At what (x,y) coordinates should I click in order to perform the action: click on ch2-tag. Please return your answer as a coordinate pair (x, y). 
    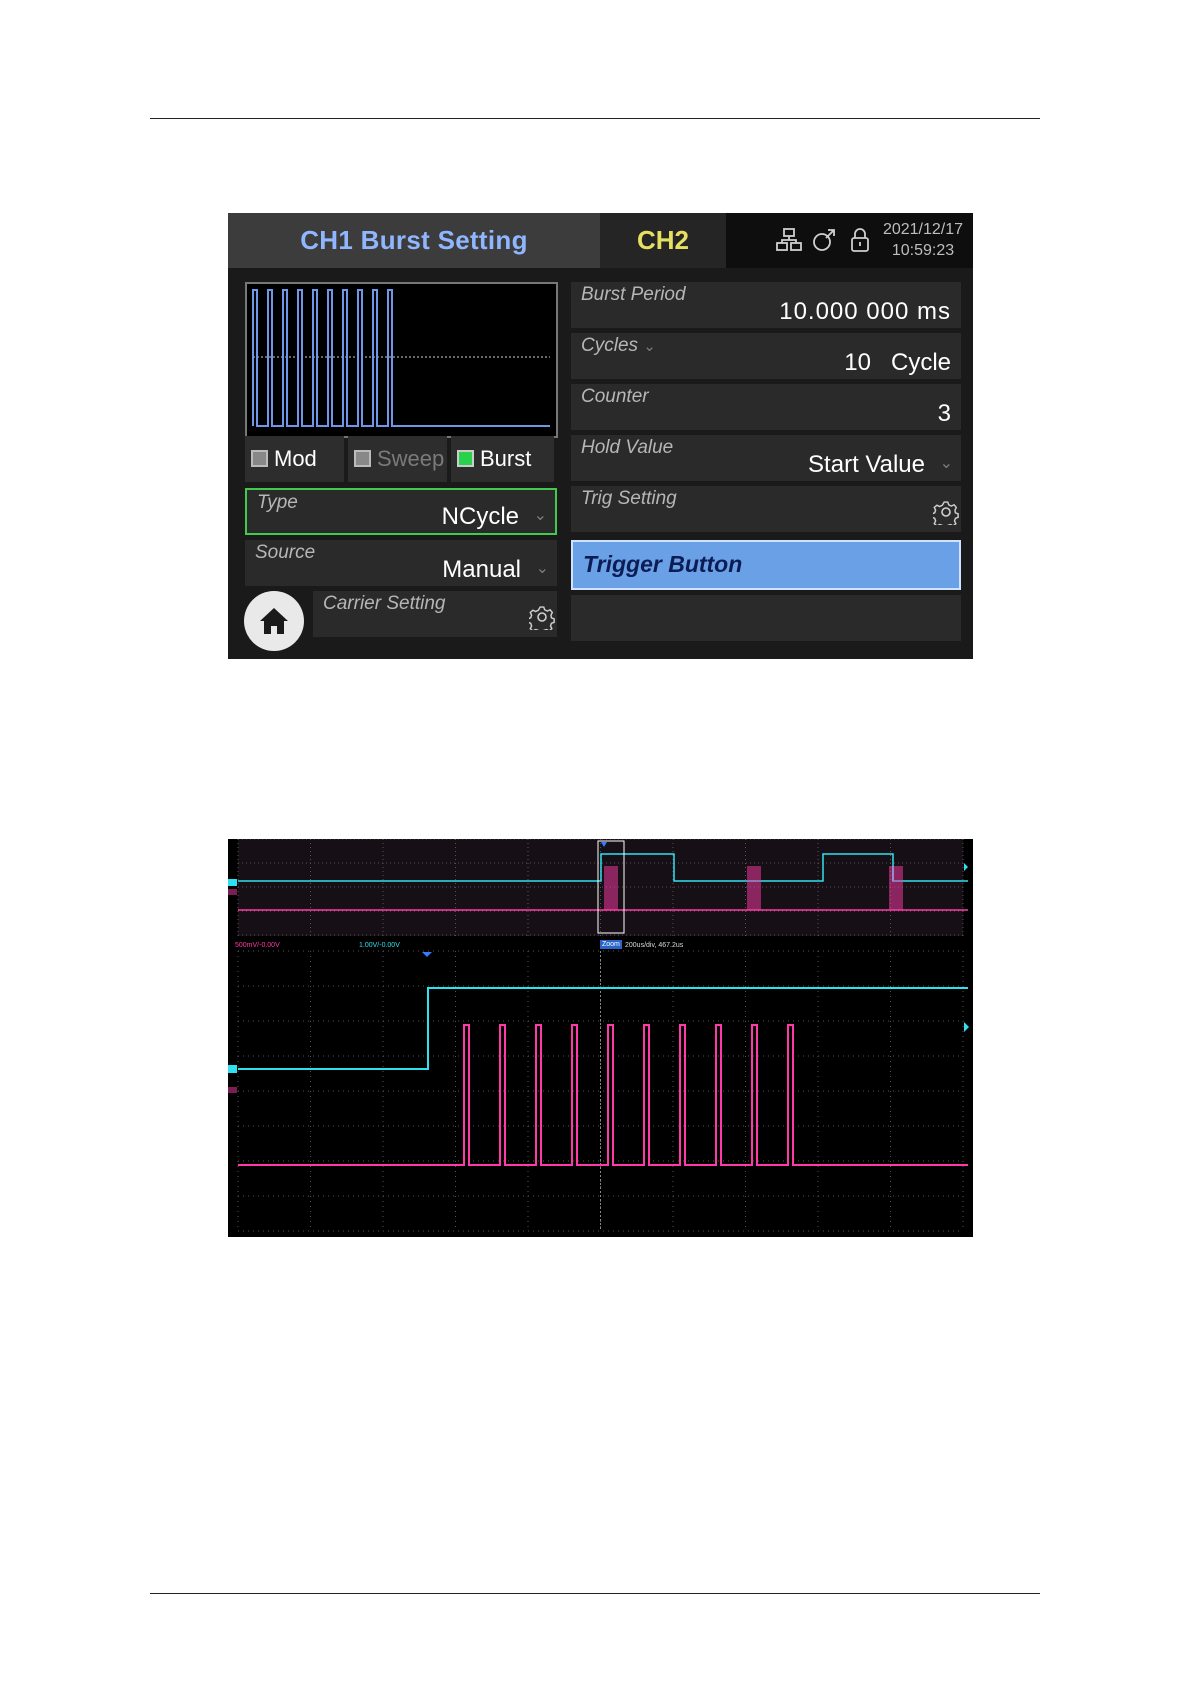
    Looking at the image, I should click on (232, 1069).